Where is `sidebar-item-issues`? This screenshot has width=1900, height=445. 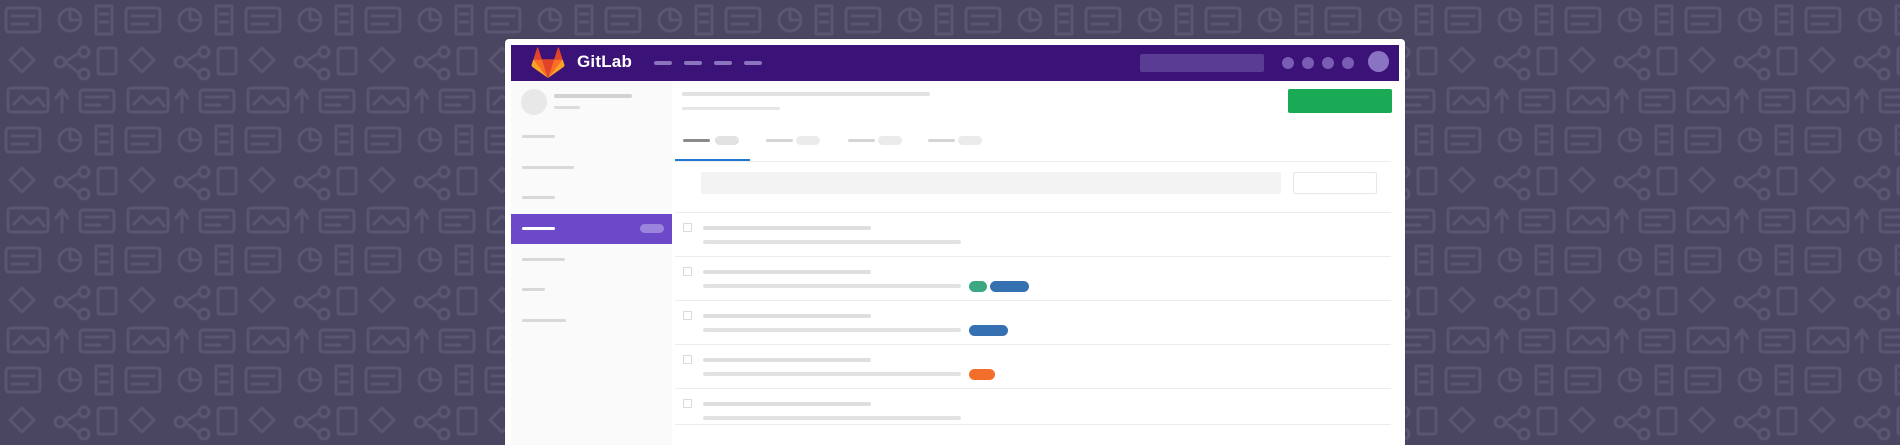
sidebar-item-issues is located at coordinates (591, 229).